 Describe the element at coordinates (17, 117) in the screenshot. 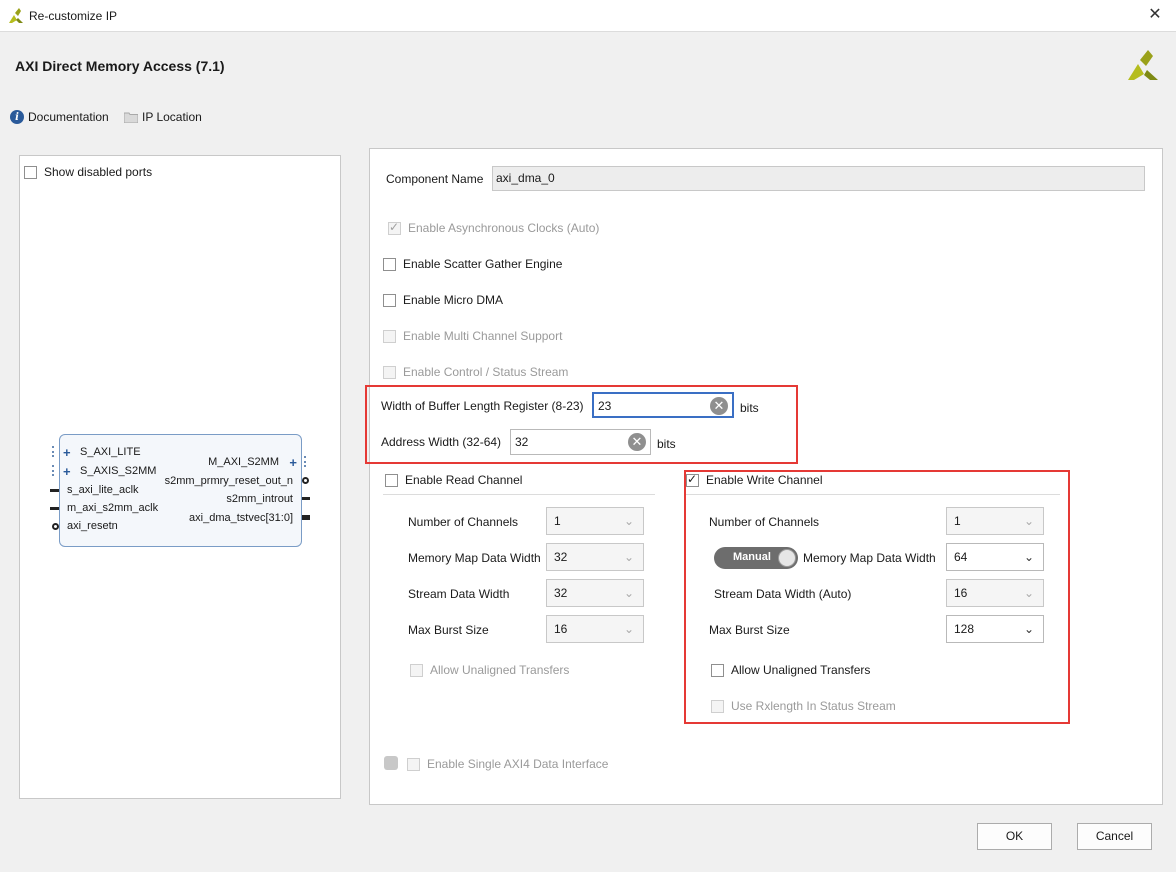

I see `info-icon: i` at that location.